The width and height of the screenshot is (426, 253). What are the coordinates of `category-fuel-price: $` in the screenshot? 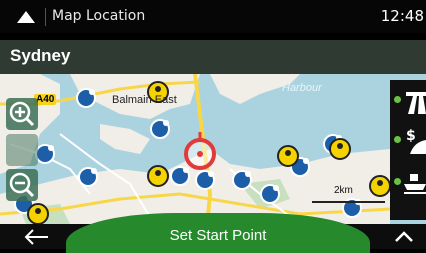 It's located at (408, 141).